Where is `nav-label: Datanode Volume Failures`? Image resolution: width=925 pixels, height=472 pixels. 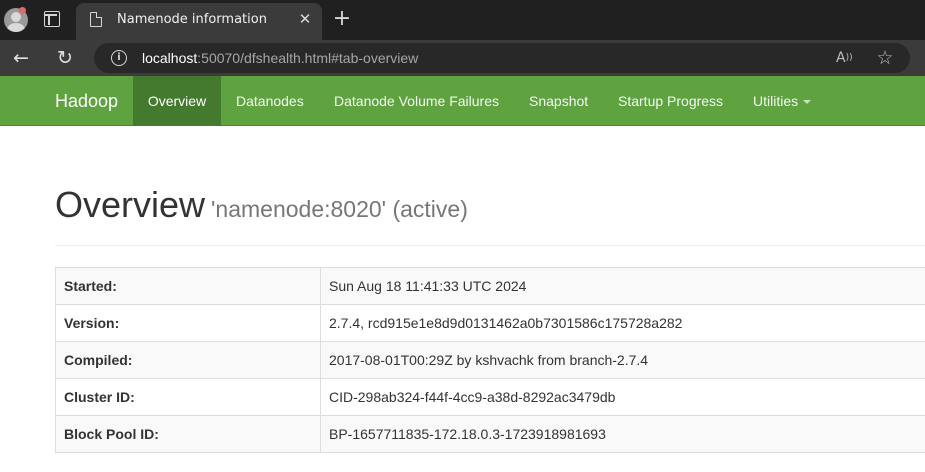 nav-label: Datanode Volume Failures is located at coordinates (416, 101).